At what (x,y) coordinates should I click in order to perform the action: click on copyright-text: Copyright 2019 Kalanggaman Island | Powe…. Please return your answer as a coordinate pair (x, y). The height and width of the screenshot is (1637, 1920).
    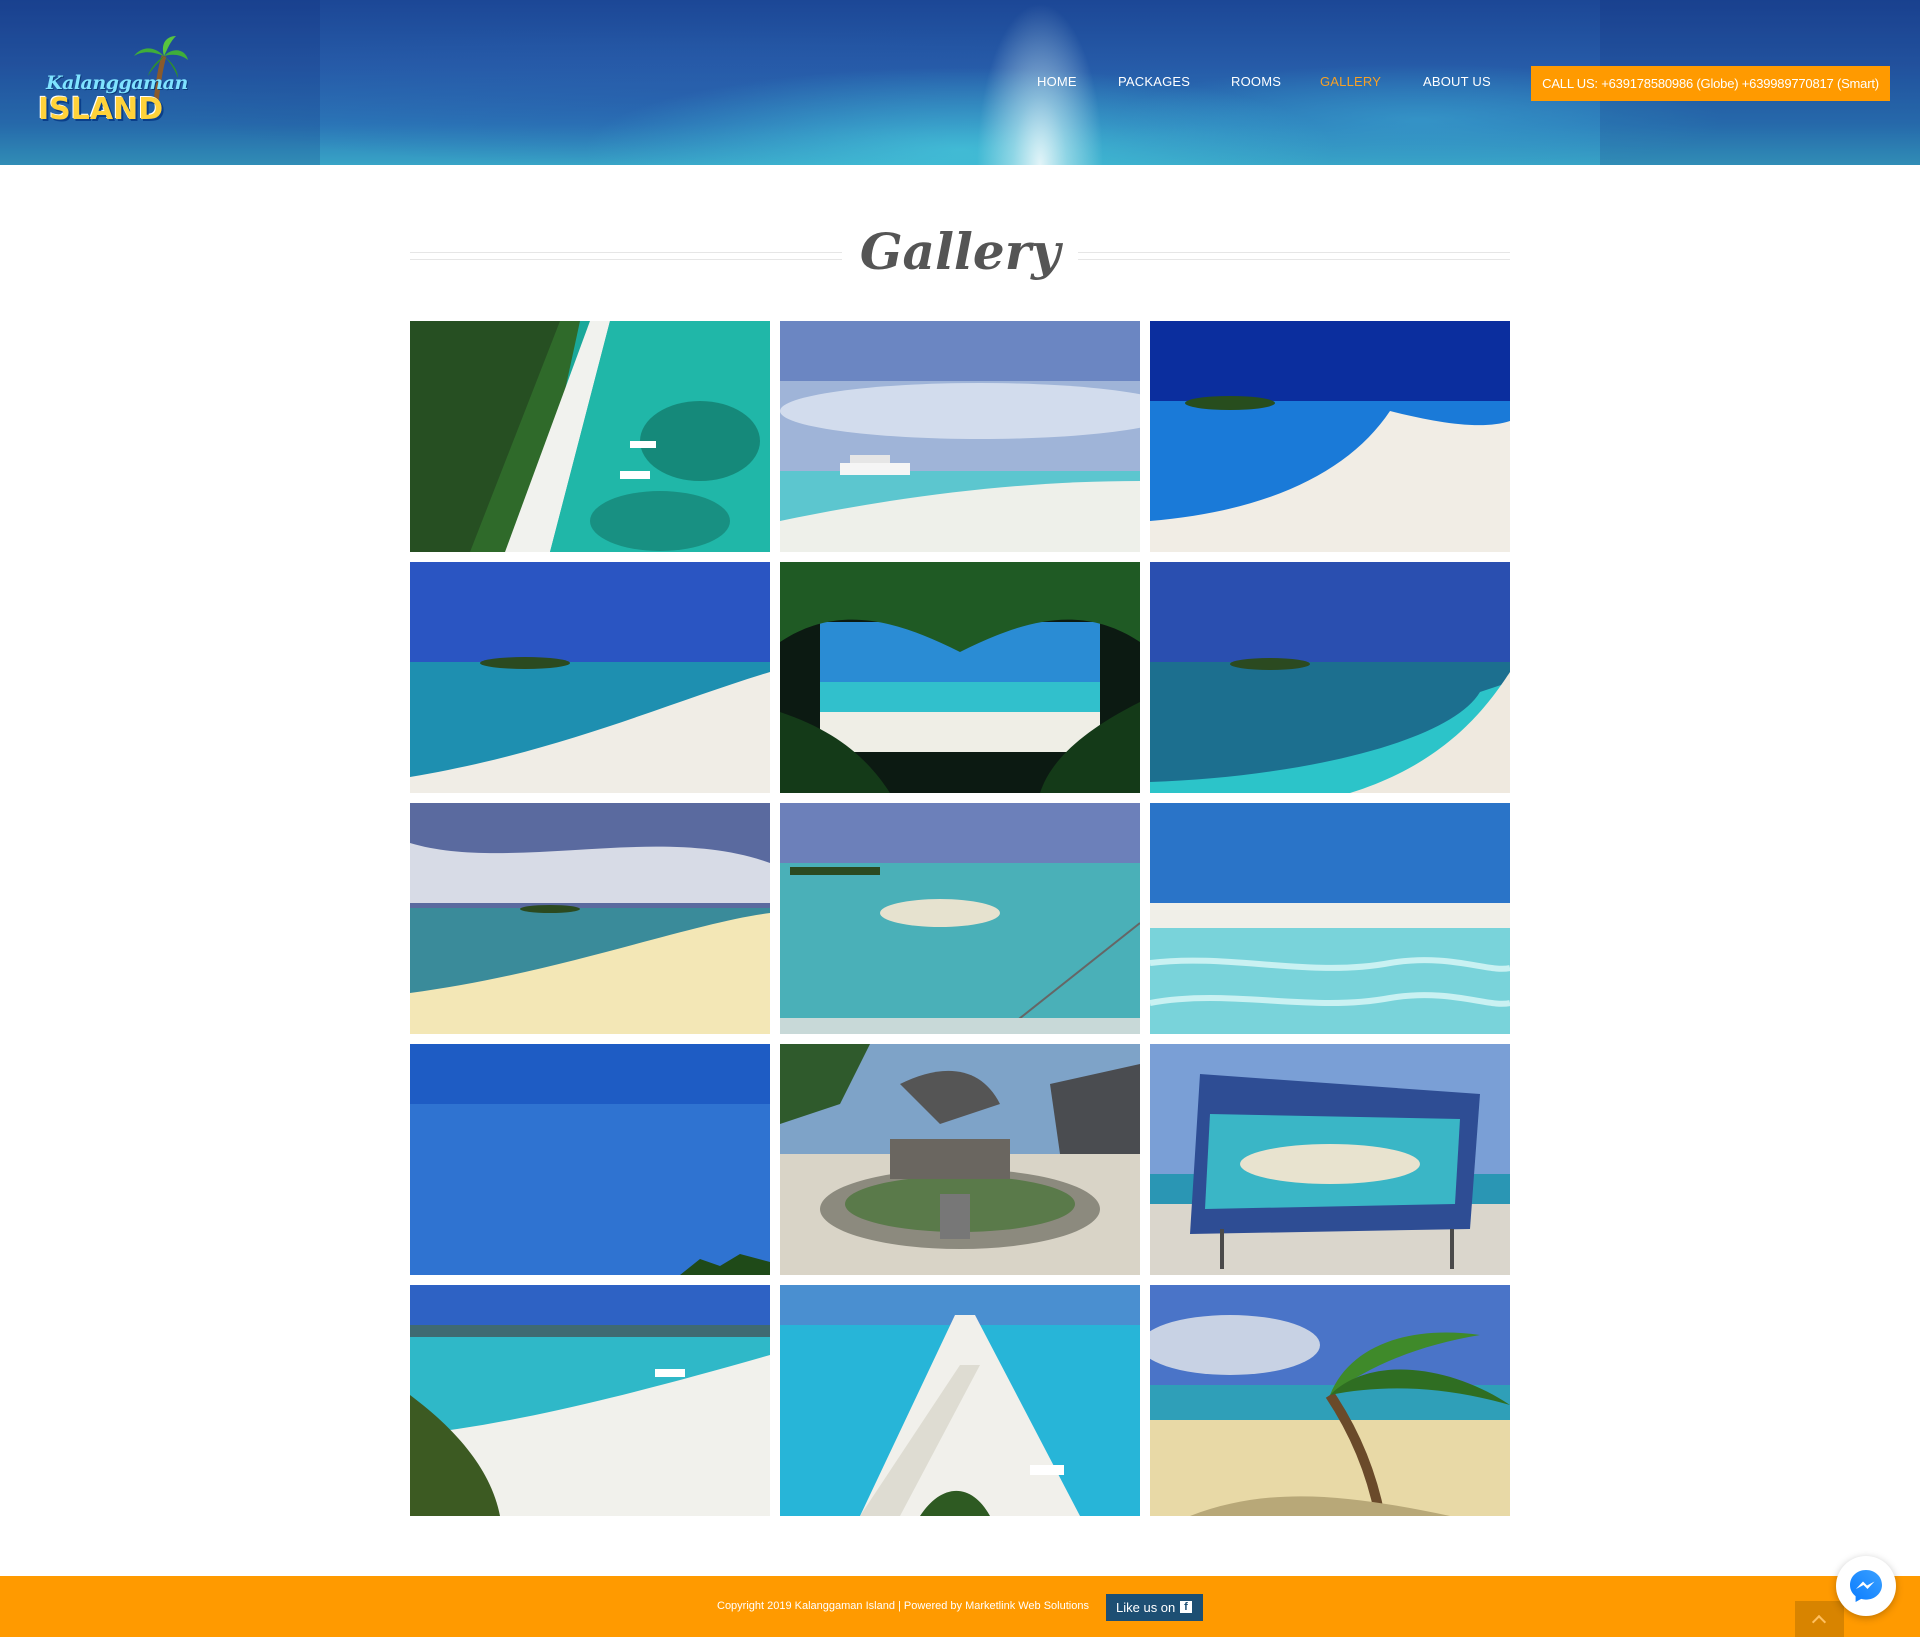
    Looking at the image, I should click on (903, 1606).